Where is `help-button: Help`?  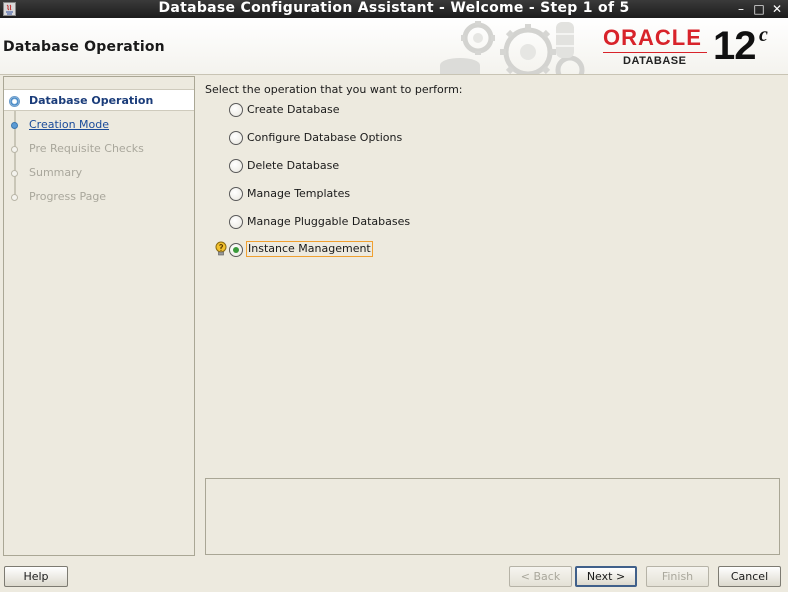 help-button: Help is located at coordinates (36, 576).